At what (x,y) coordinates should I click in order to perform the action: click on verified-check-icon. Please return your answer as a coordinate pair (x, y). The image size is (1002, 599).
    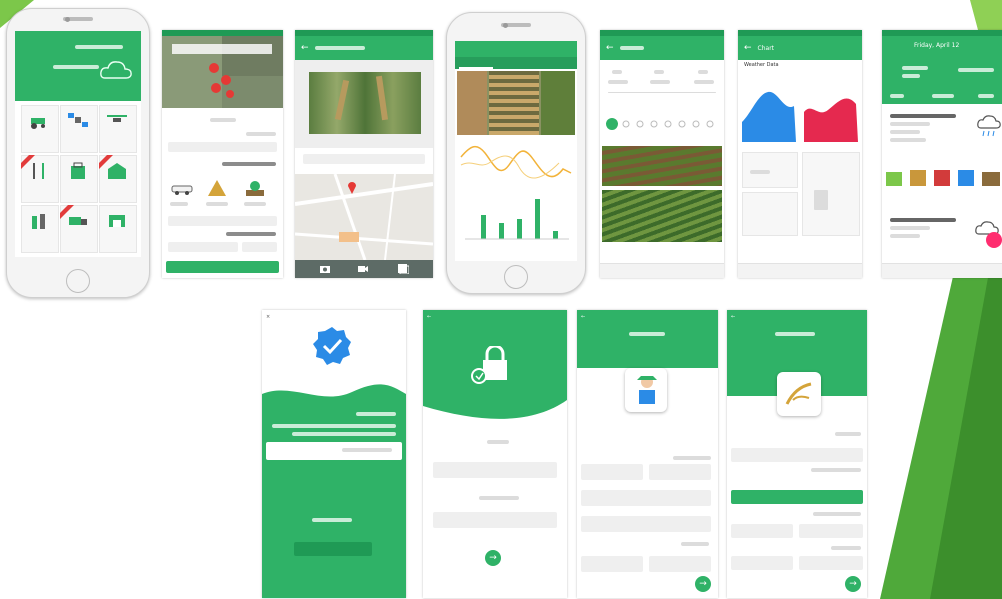
    Looking at the image, I should click on (332, 346).